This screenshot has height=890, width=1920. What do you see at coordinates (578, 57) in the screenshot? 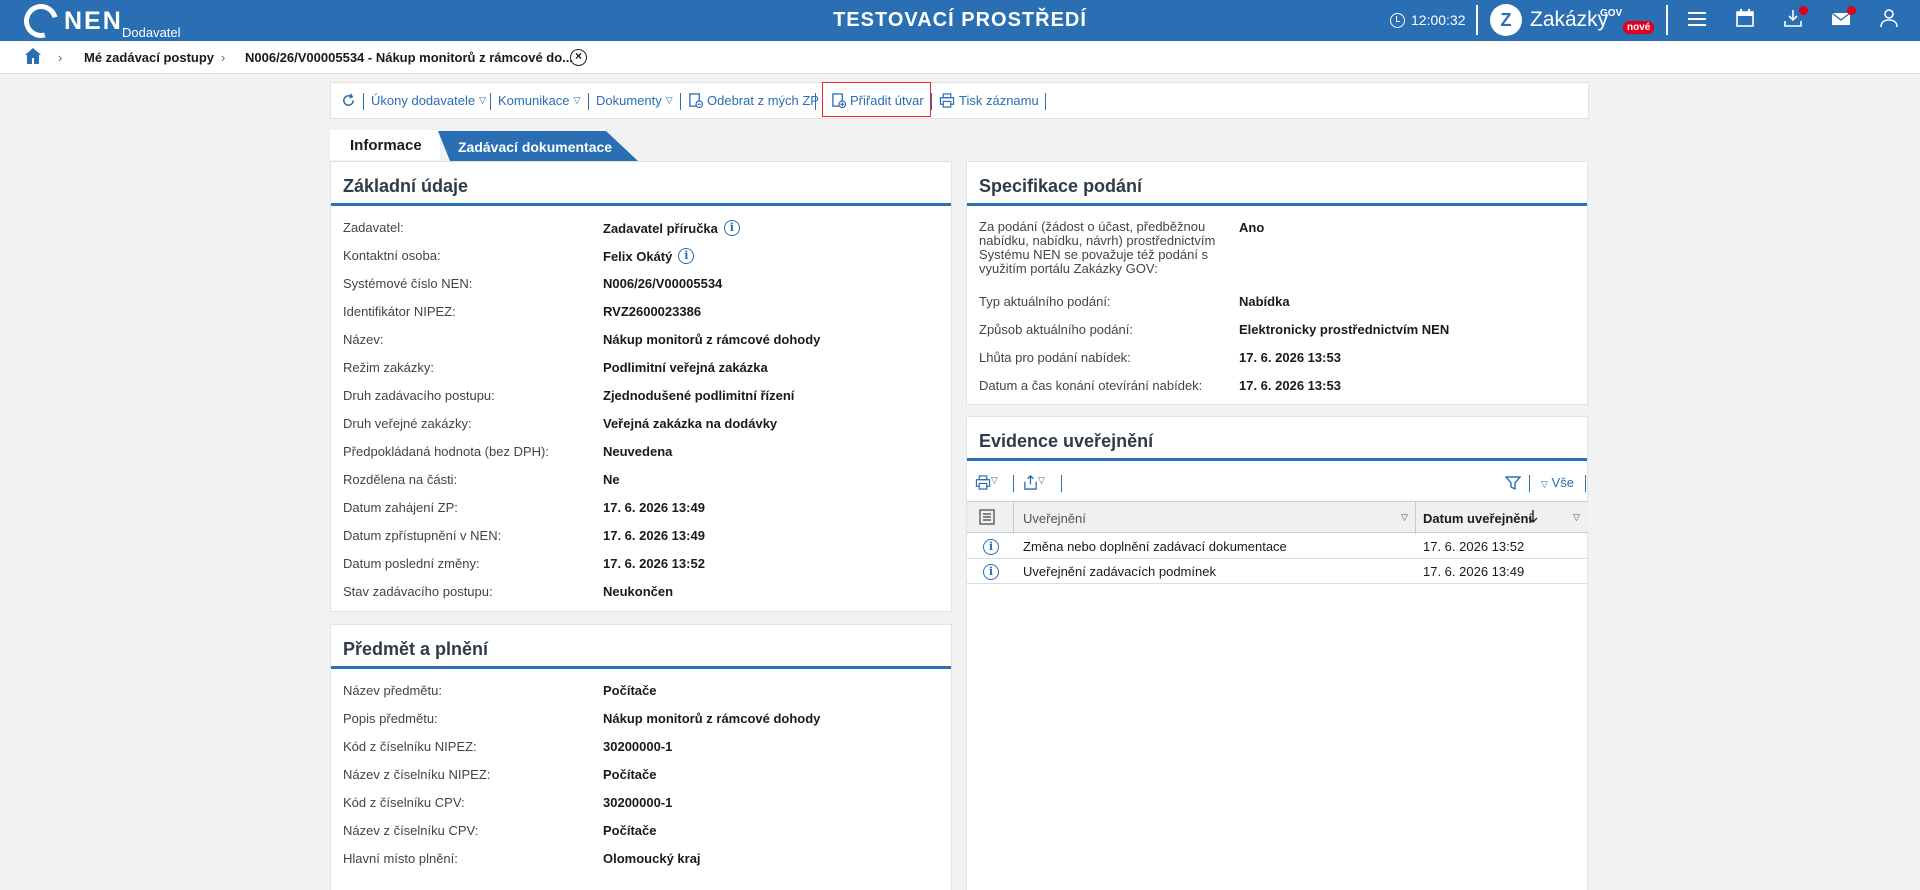
I see `close-tab-icon: ×` at bounding box center [578, 57].